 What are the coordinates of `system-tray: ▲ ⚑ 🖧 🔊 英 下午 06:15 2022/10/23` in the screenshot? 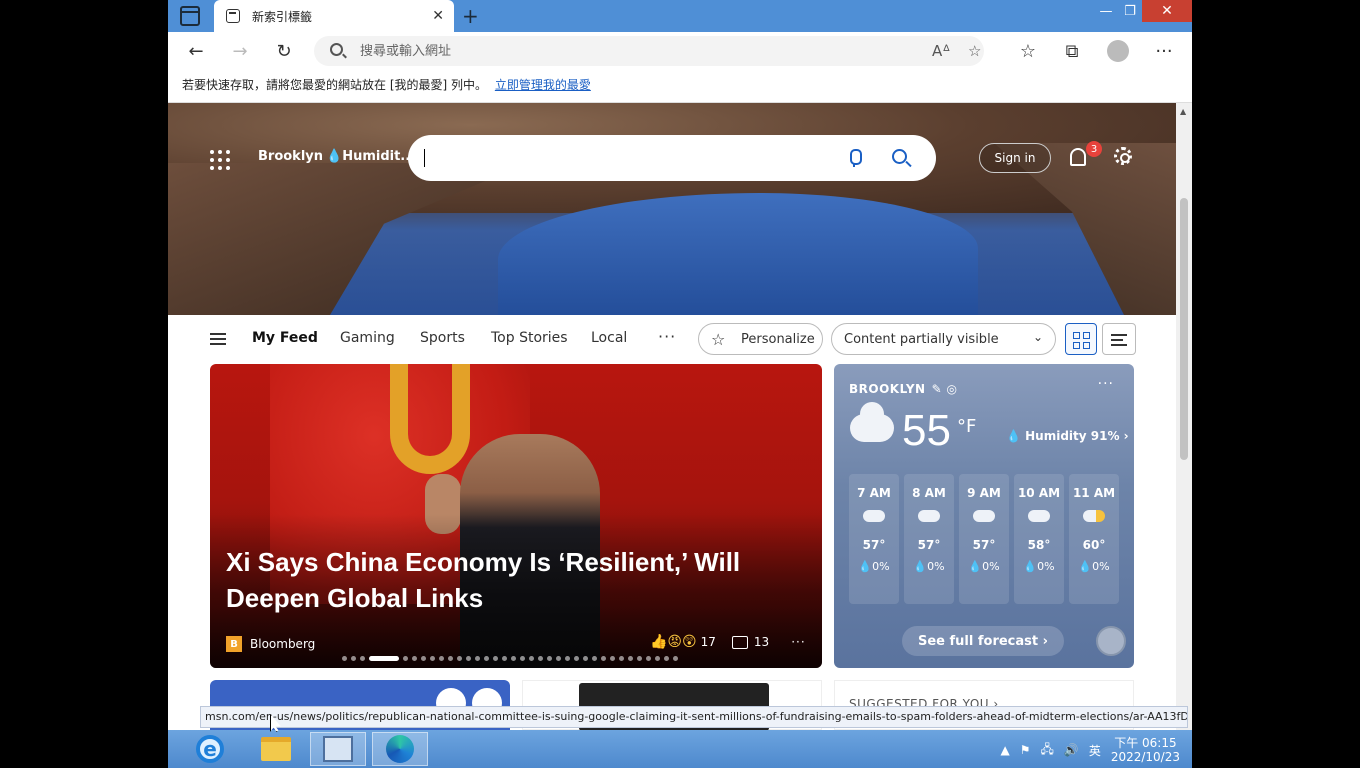 It's located at (1090, 750).